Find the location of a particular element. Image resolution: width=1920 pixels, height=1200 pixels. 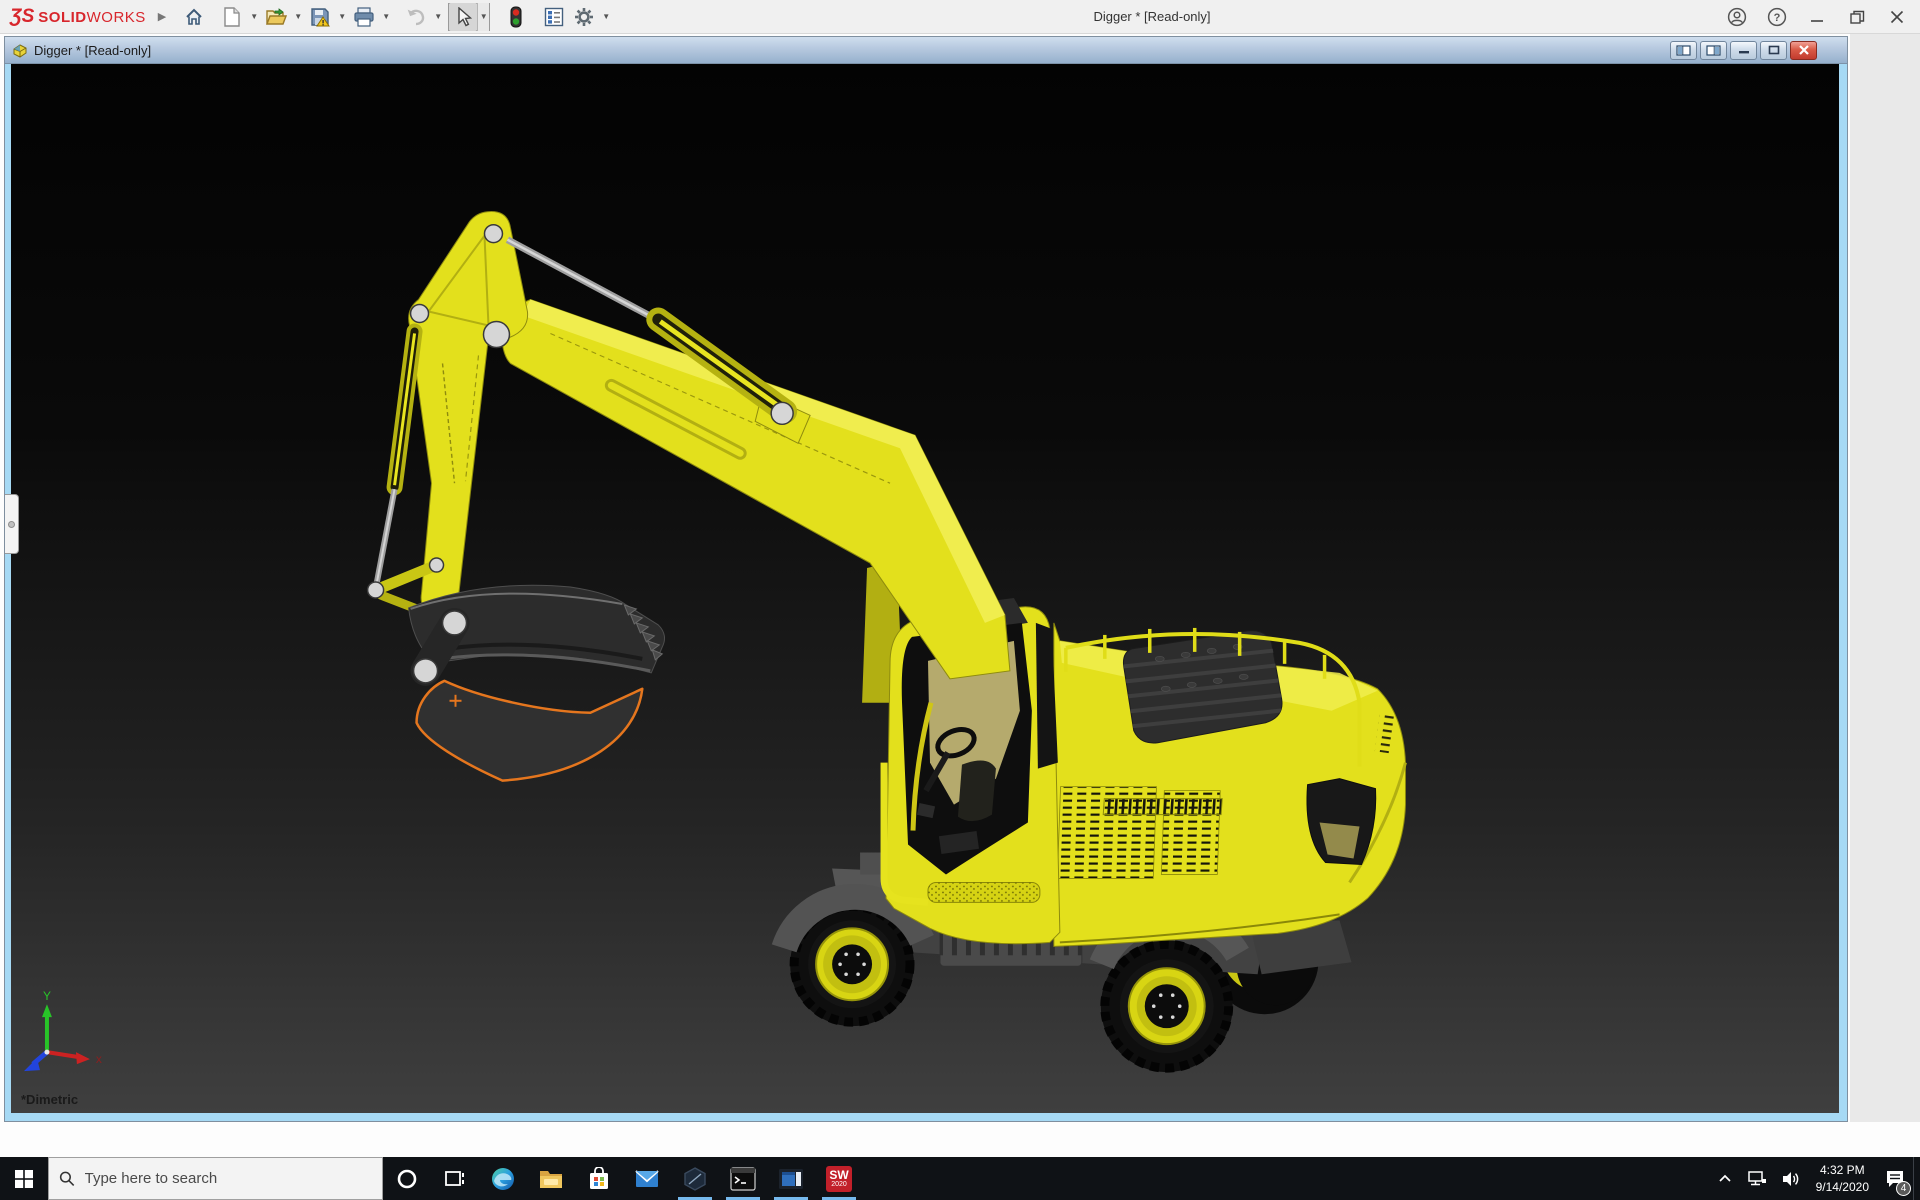

volume-icon is located at coordinates (1790, 1178).